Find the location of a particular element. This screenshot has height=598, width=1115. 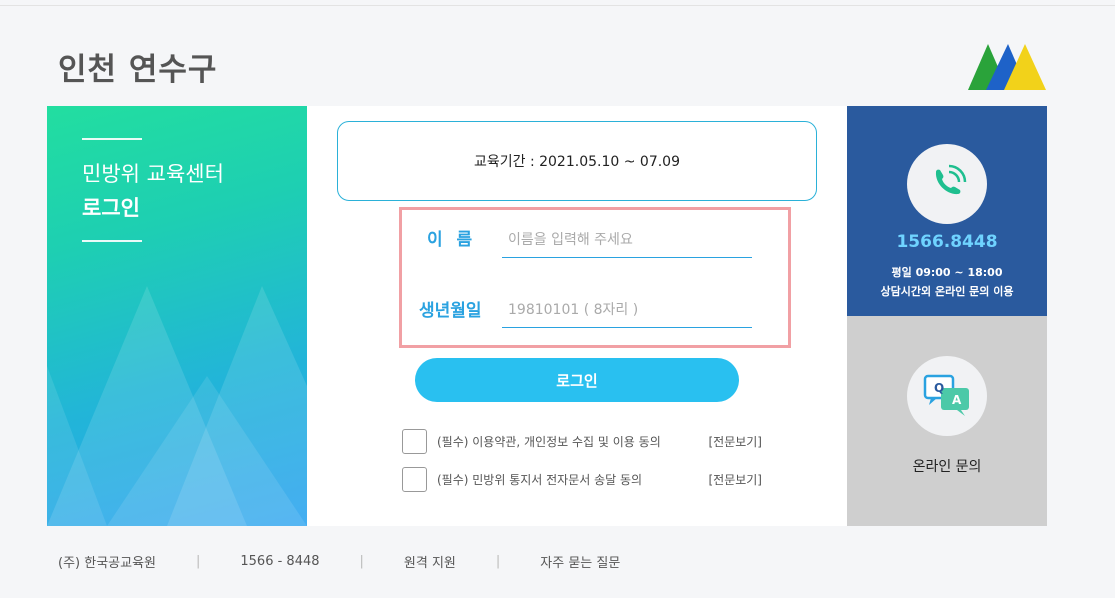

name-input is located at coordinates (627, 240).